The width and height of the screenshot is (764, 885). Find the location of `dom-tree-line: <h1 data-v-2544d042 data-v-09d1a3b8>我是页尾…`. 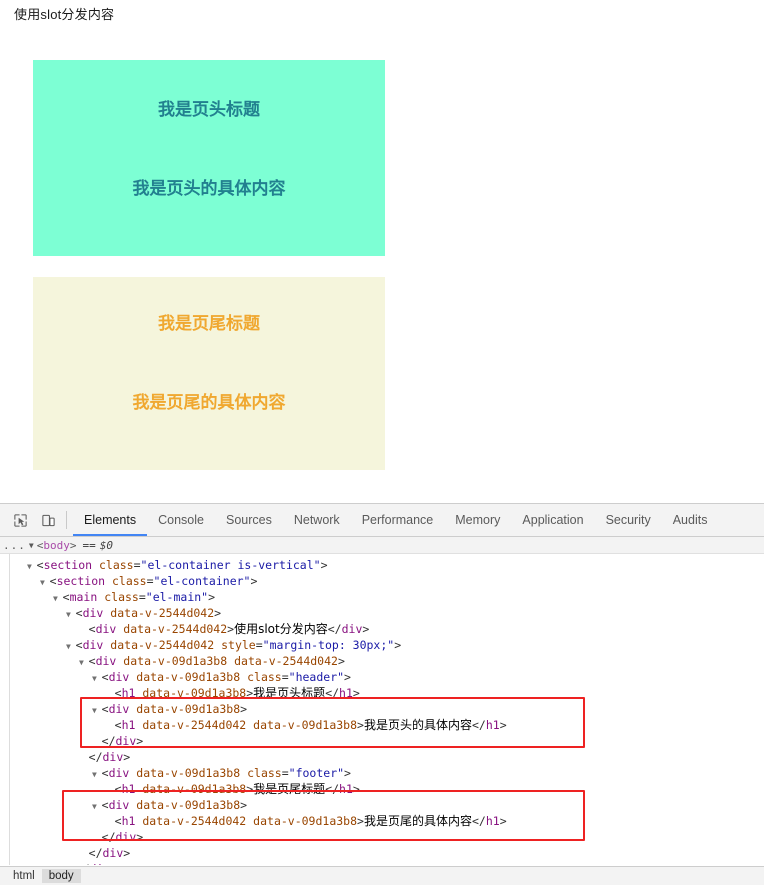

dom-tree-line: <h1 data-v-2544d042 data-v-09d1a3b8>我是页尾… is located at coordinates (382, 821).